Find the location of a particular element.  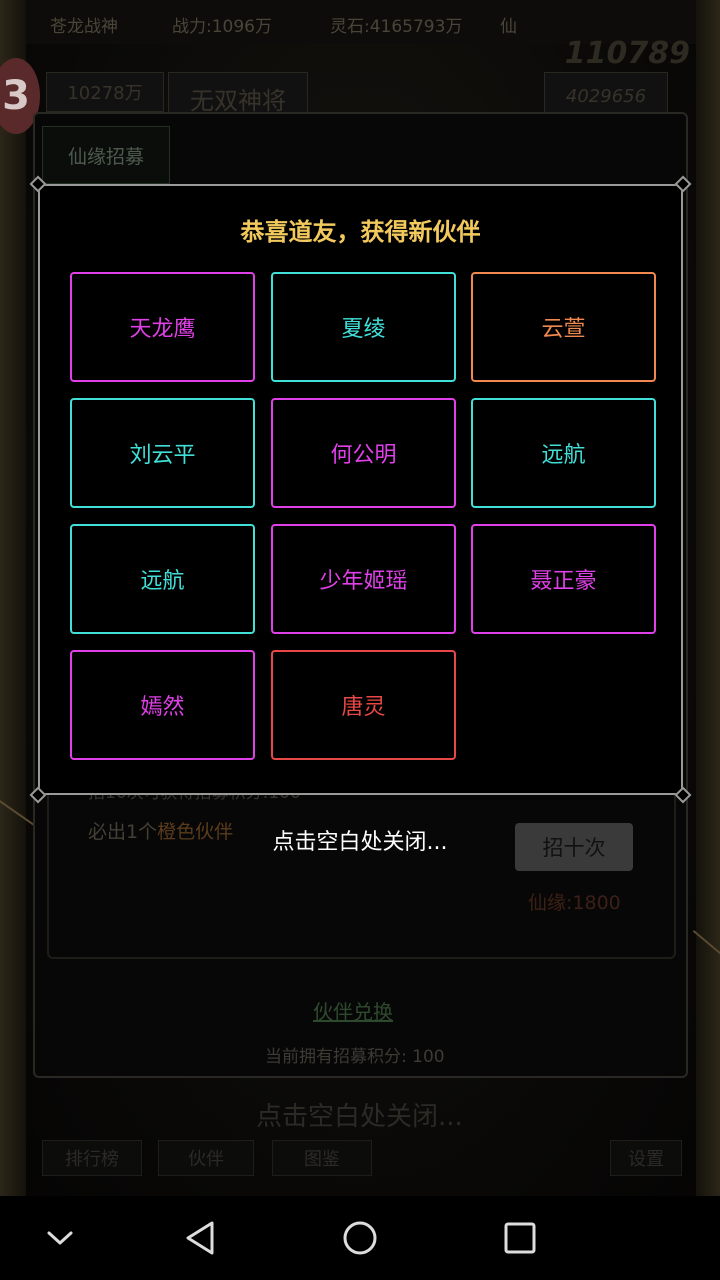

vip-label: 仙 is located at coordinates (508, 27).